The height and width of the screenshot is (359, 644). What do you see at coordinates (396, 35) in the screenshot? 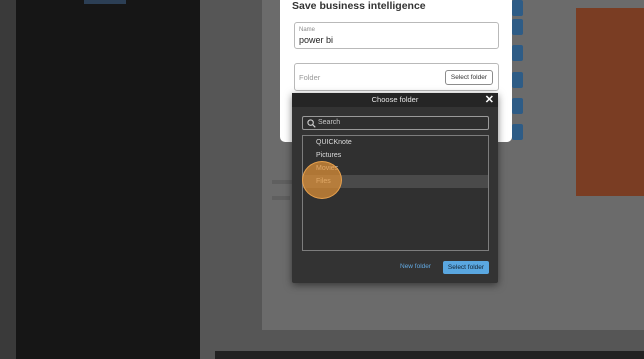
I see `name-field: Name power bi` at bounding box center [396, 35].